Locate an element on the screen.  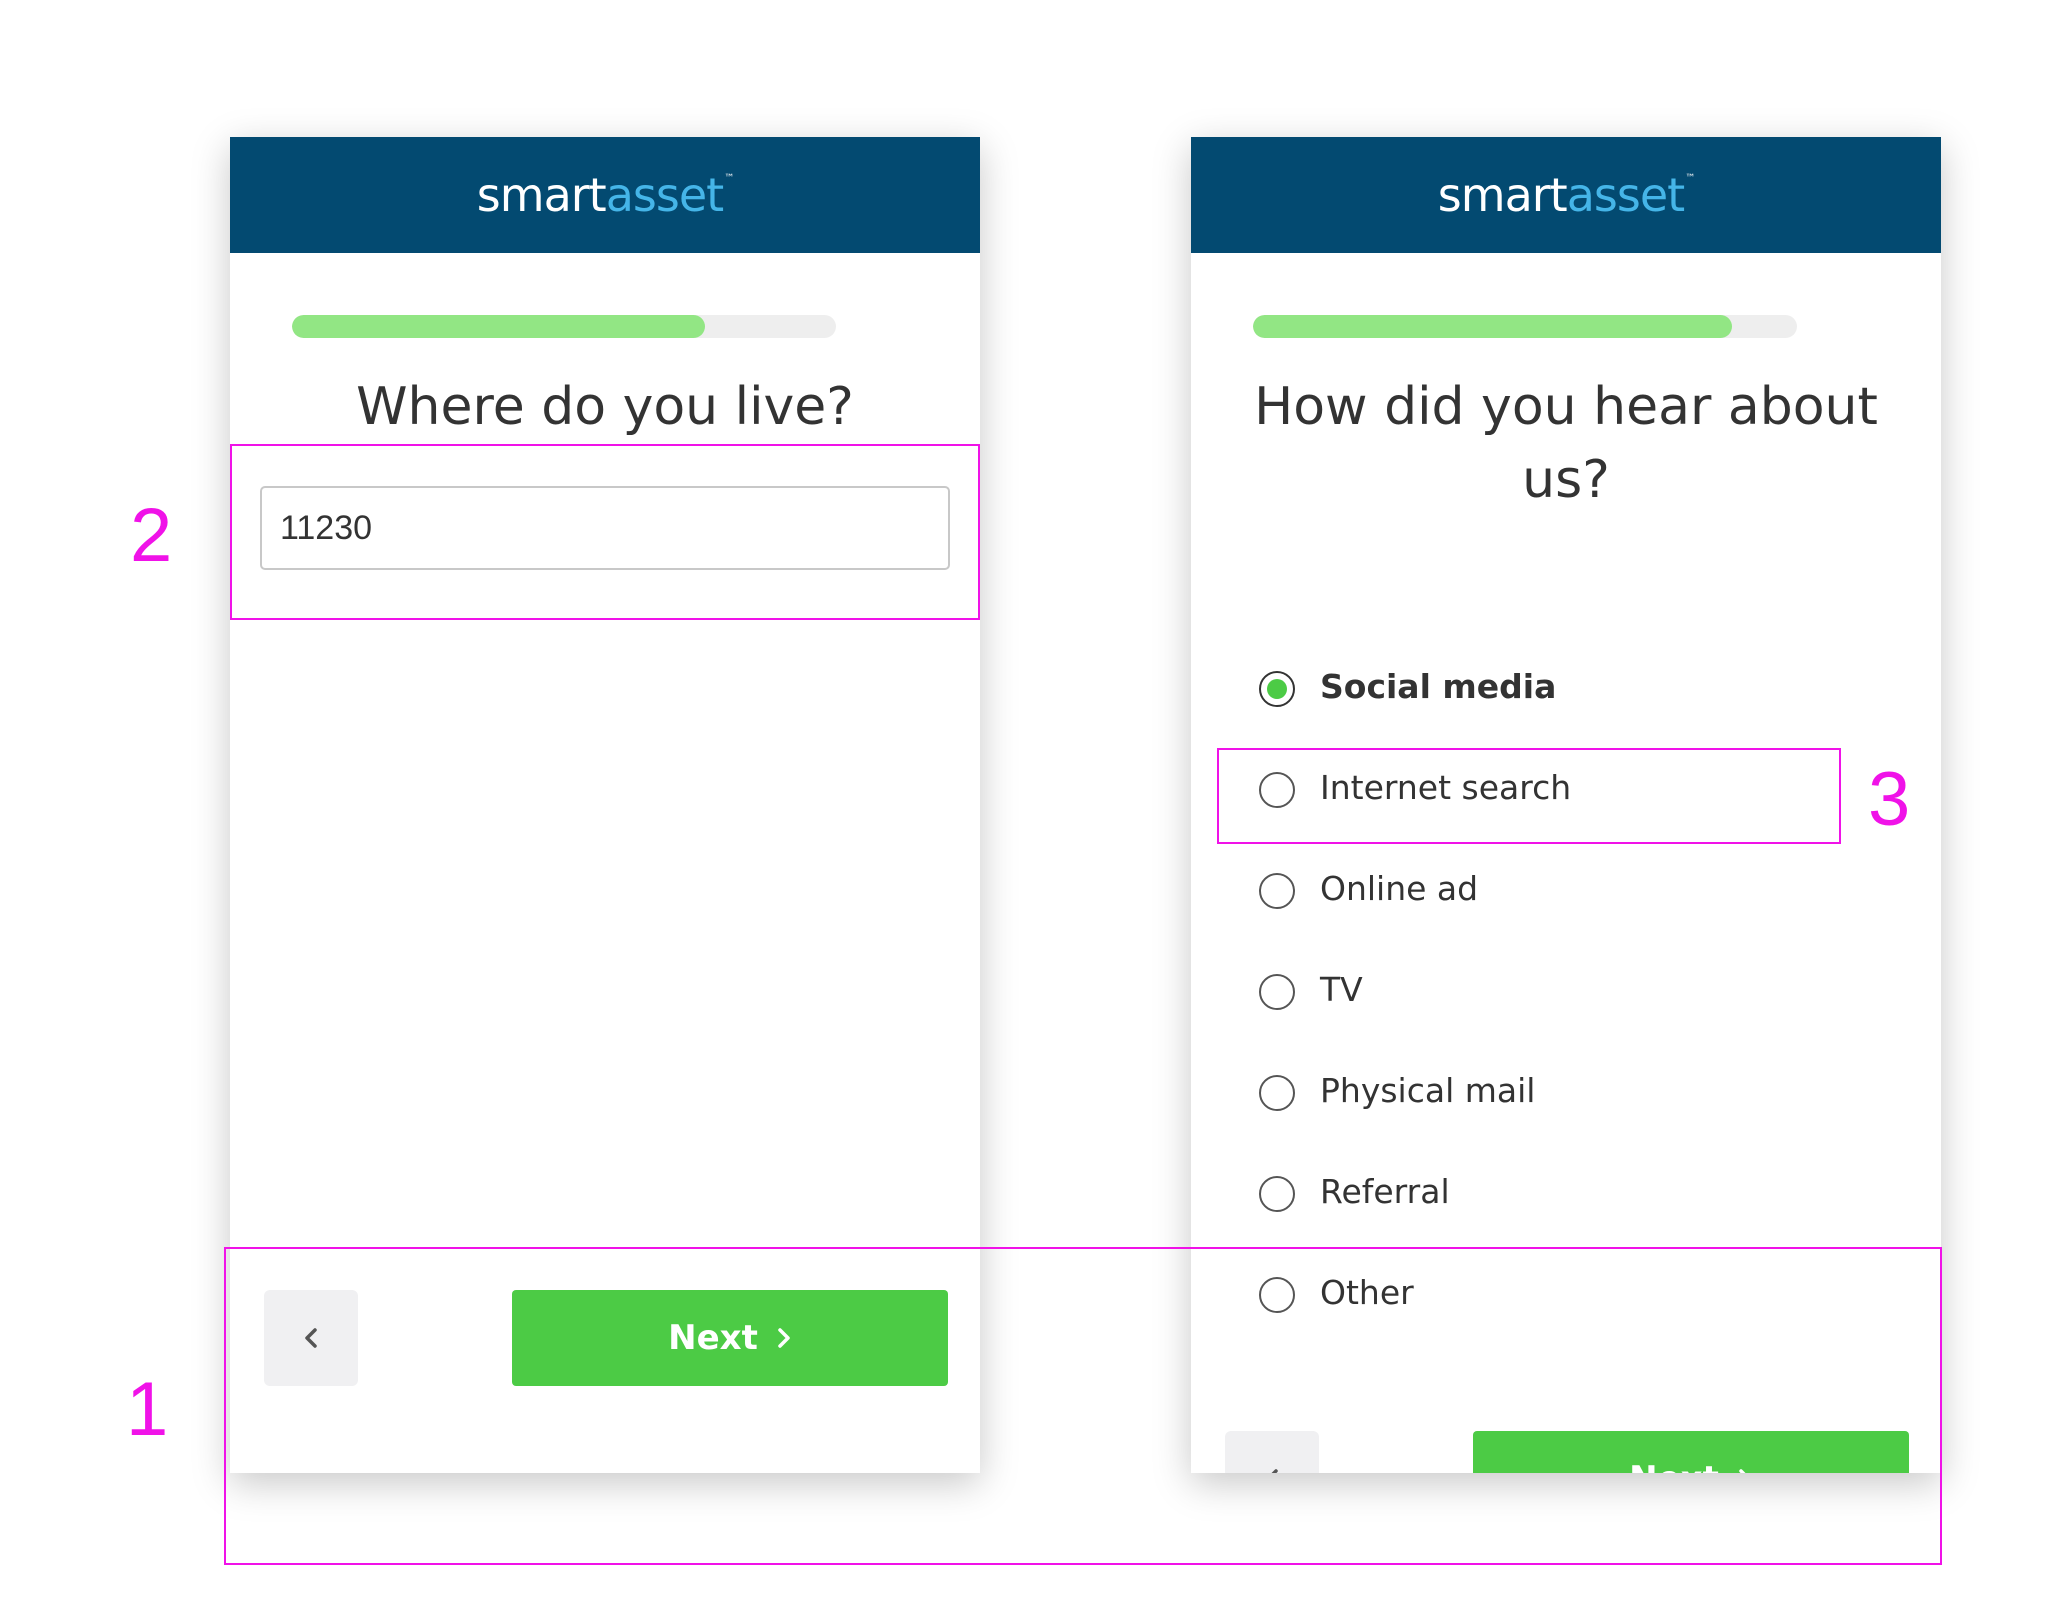
option-label: TV is located at coordinates (1341, 989).